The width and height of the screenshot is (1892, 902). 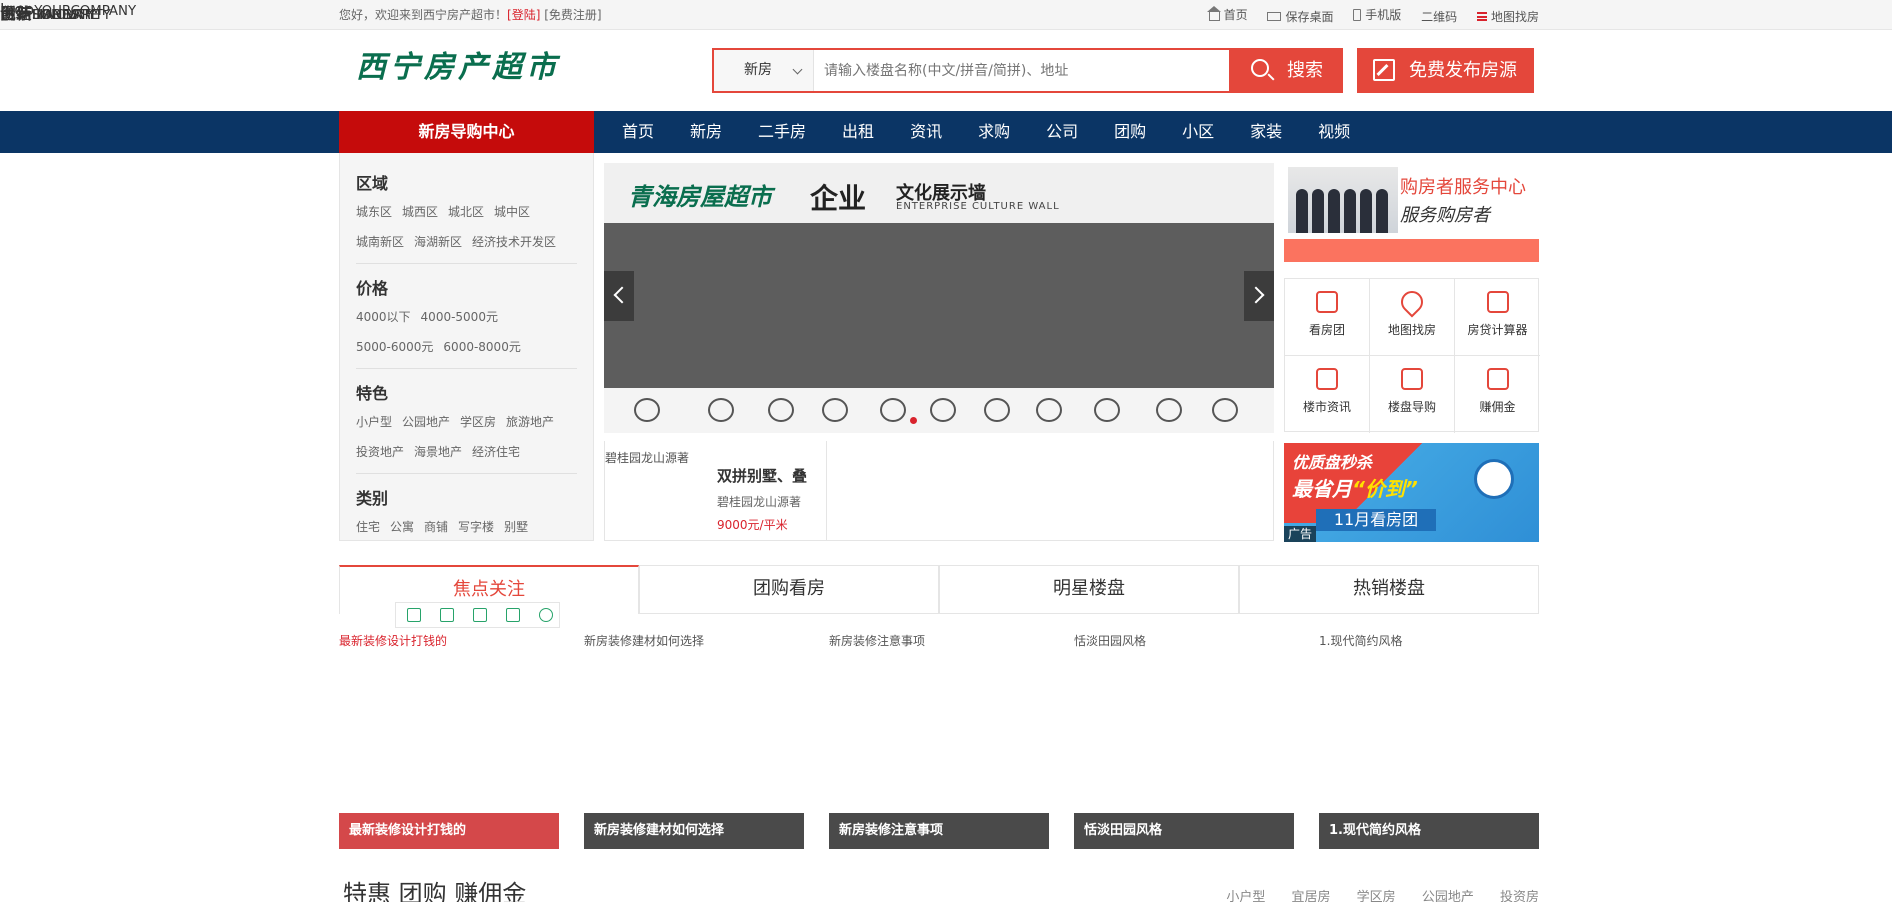 What do you see at coordinates (438, 452) in the screenshot?
I see `filter-option: 海景地产` at bounding box center [438, 452].